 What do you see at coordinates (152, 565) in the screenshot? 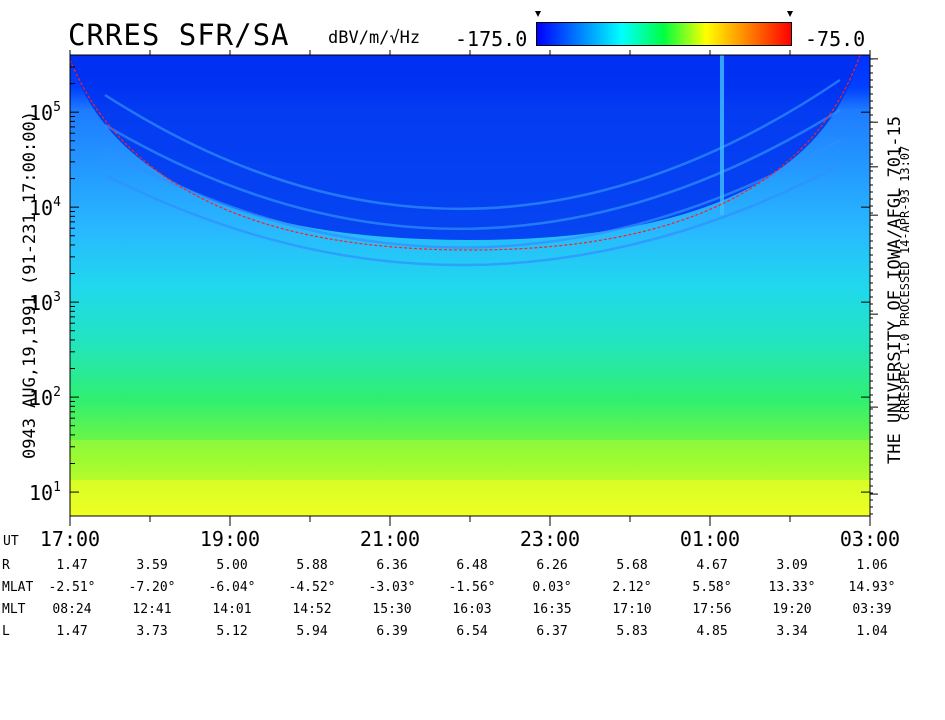
I see `ephemeris-cell: 3.59` at bounding box center [152, 565].